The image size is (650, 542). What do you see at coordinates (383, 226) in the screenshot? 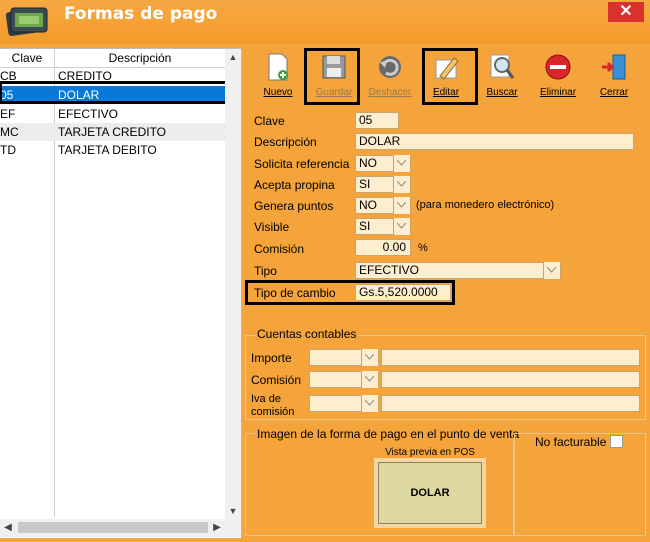
I see `visible-select: SI` at bounding box center [383, 226].